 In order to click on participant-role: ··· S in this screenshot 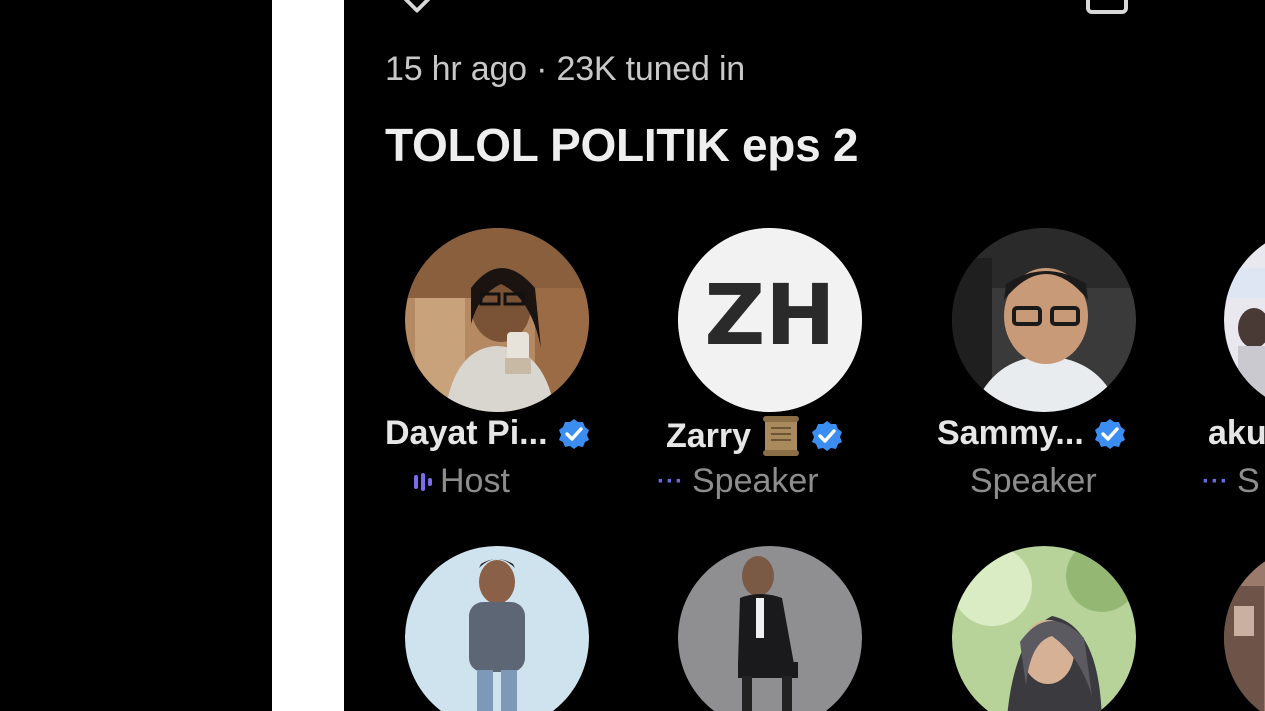, I will do `click(1231, 481)`.